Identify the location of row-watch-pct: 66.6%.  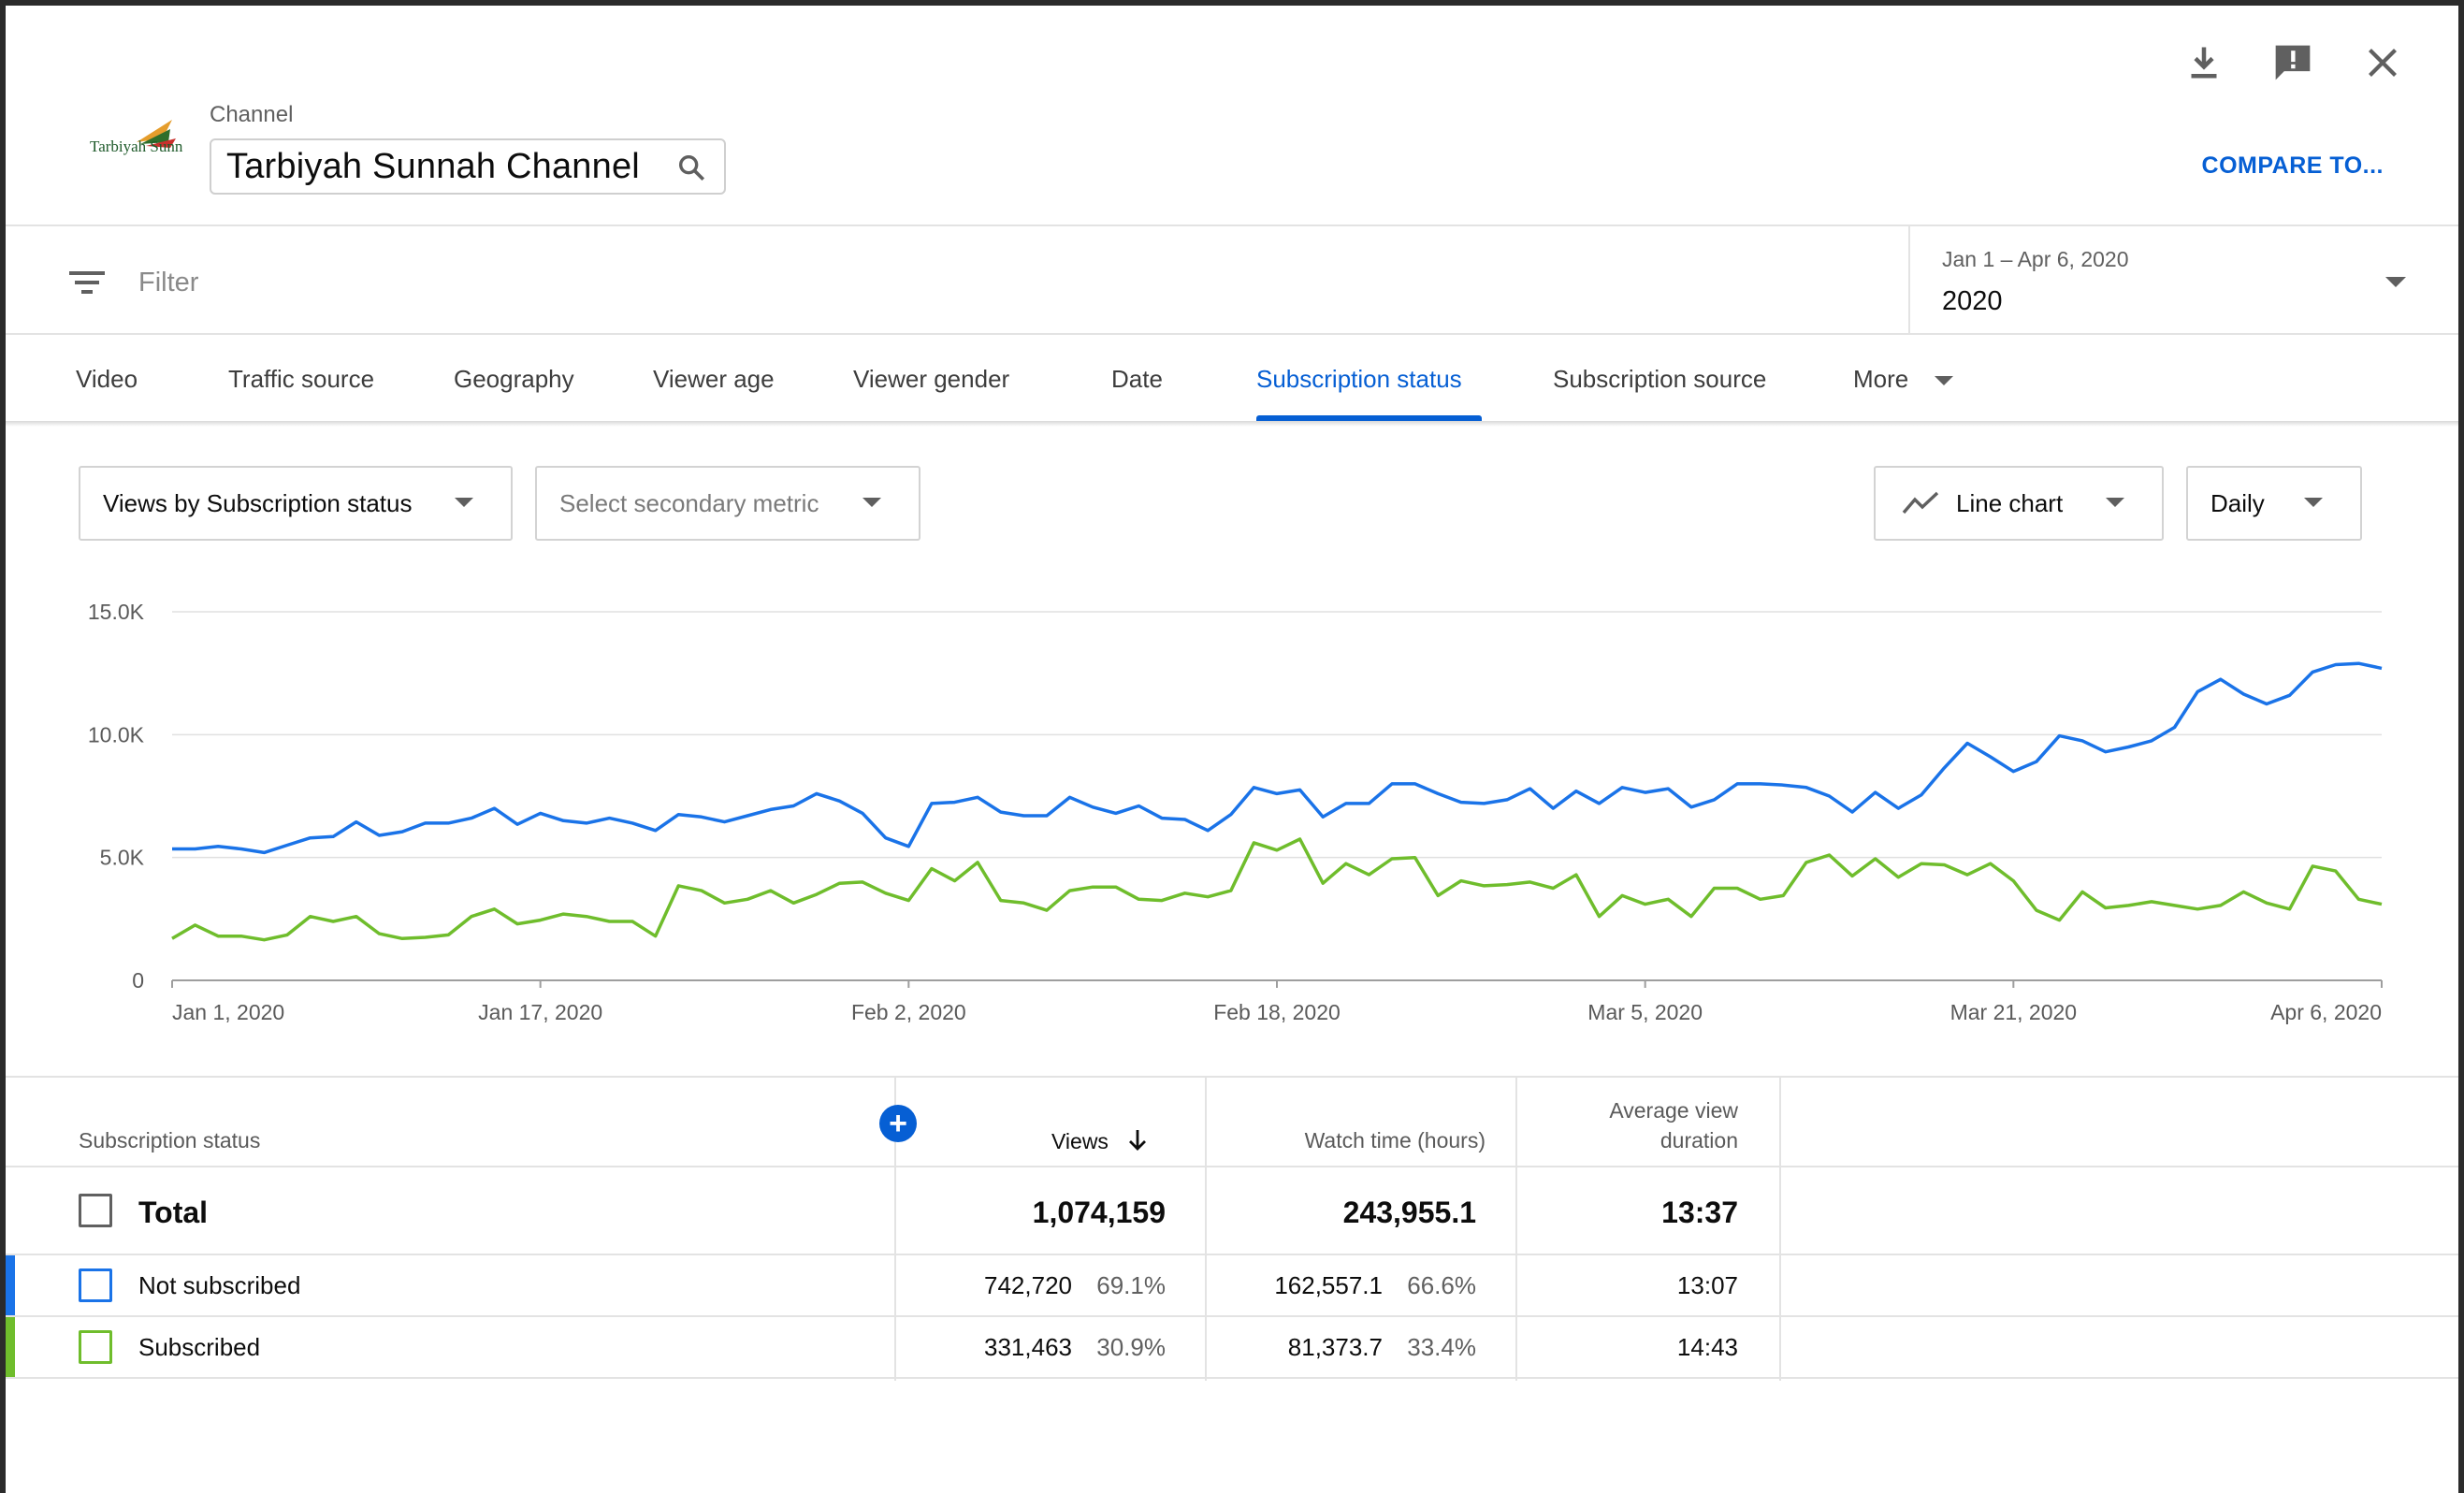
(1442, 1285).